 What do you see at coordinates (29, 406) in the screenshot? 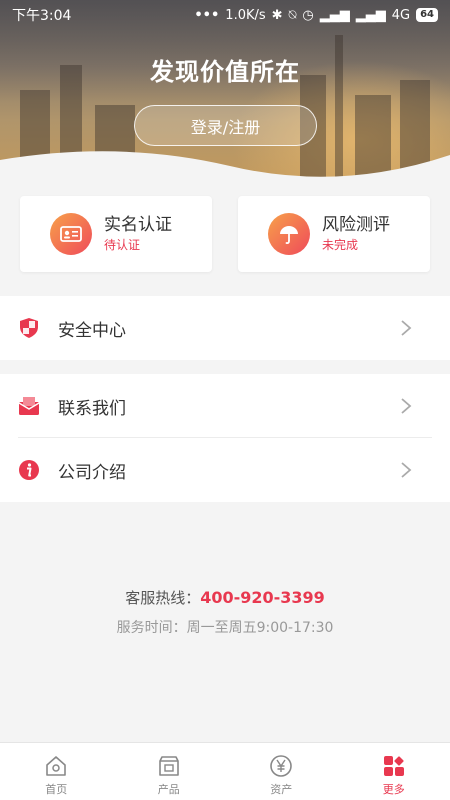
I see `mail-icon` at bounding box center [29, 406].